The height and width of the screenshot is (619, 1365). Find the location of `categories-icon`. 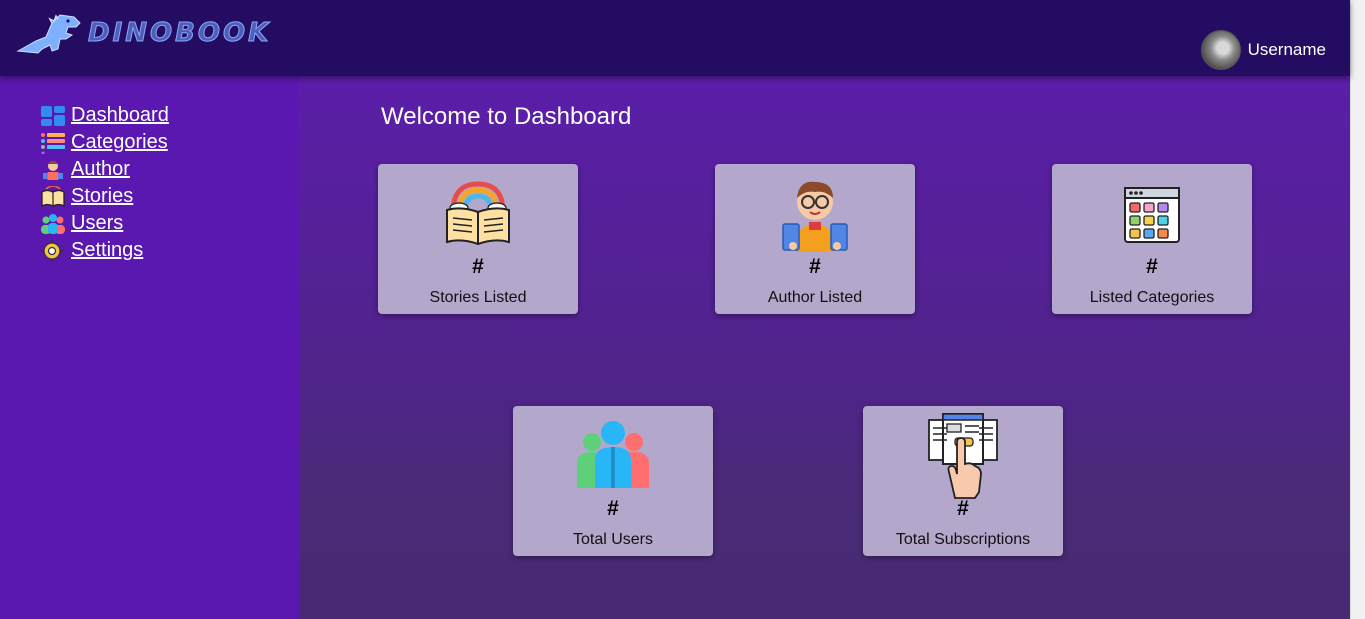

categories-icon is located at coordinates (53, 143).